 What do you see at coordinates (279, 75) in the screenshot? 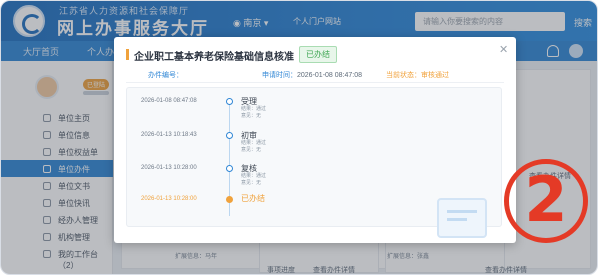
I see `apply-time-label: 申请时间：` at bounding box center [279, 75].